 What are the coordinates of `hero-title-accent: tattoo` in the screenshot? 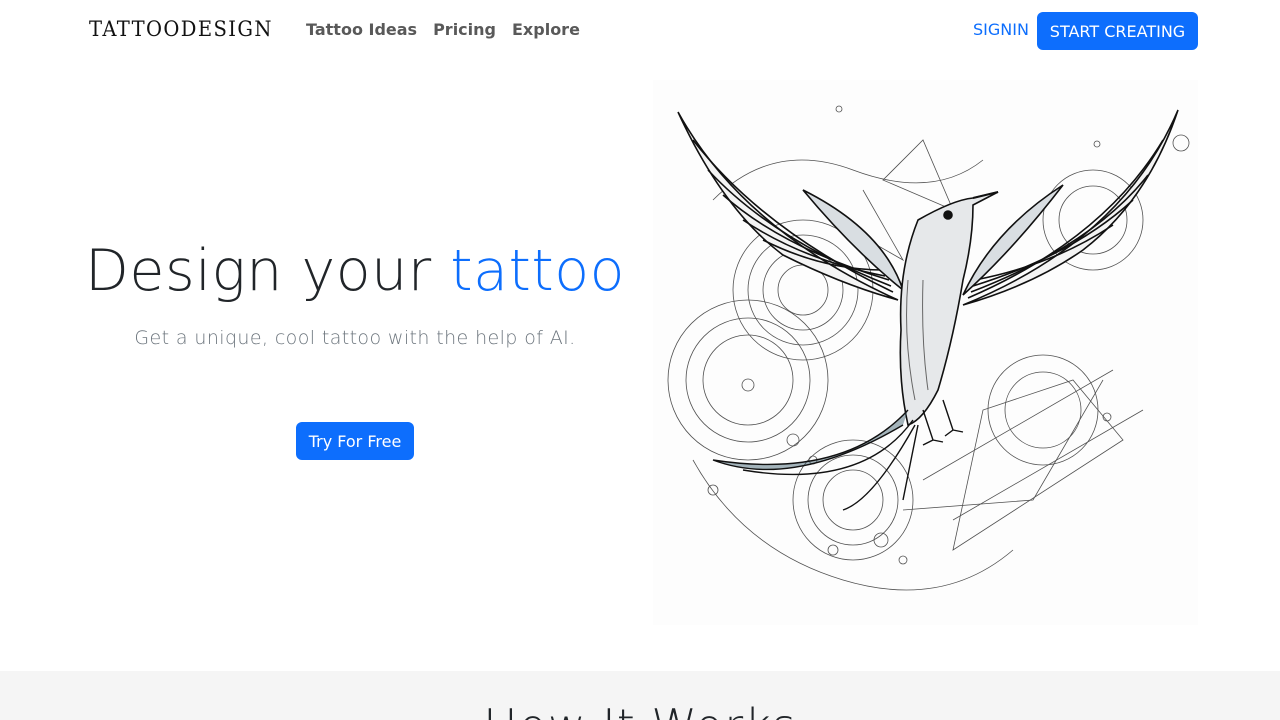 It's located at (537, 271).